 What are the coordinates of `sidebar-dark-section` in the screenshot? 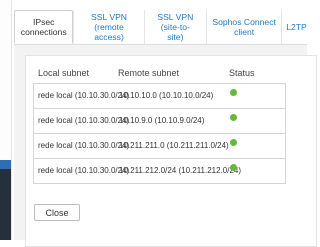 It's located at (5, 204).